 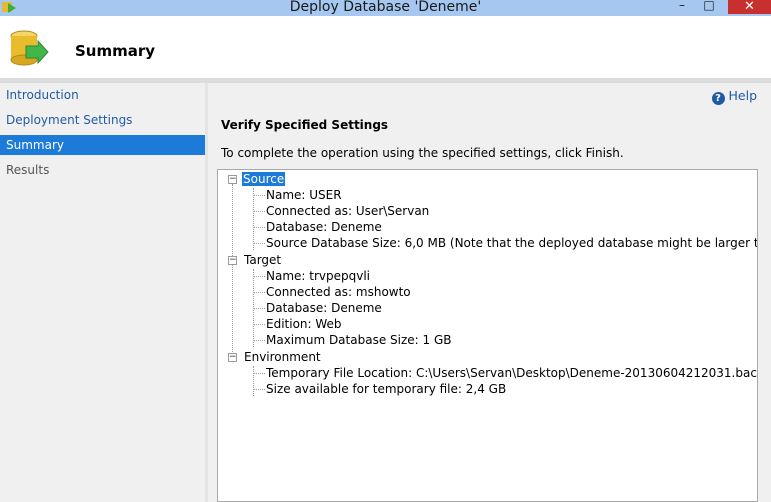 What do you see at coordinates (709, 6) in the screenshot?
I see `maximize-button: □` at bounding box center [709, 6].